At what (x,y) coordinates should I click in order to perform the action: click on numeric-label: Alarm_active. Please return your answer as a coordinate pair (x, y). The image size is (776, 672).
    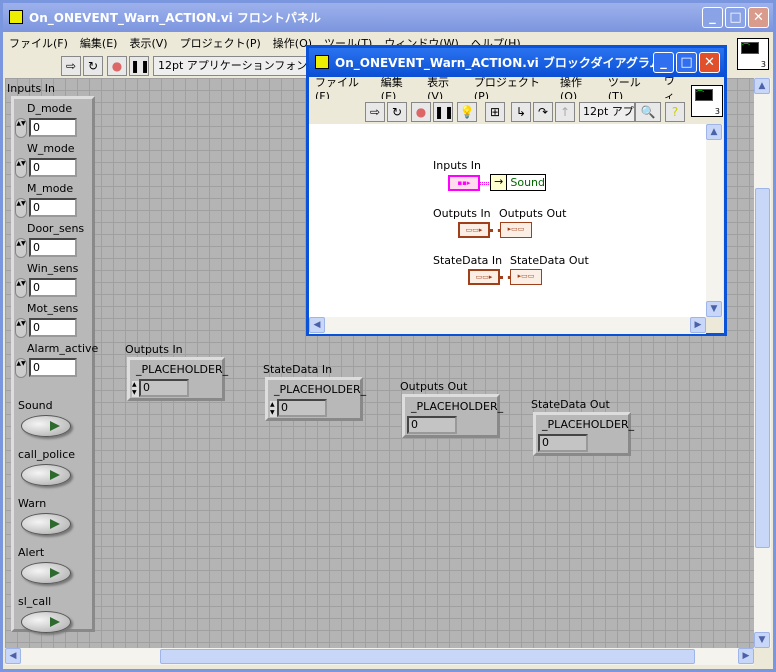
    Looking at the image, I should click on (63, 348).